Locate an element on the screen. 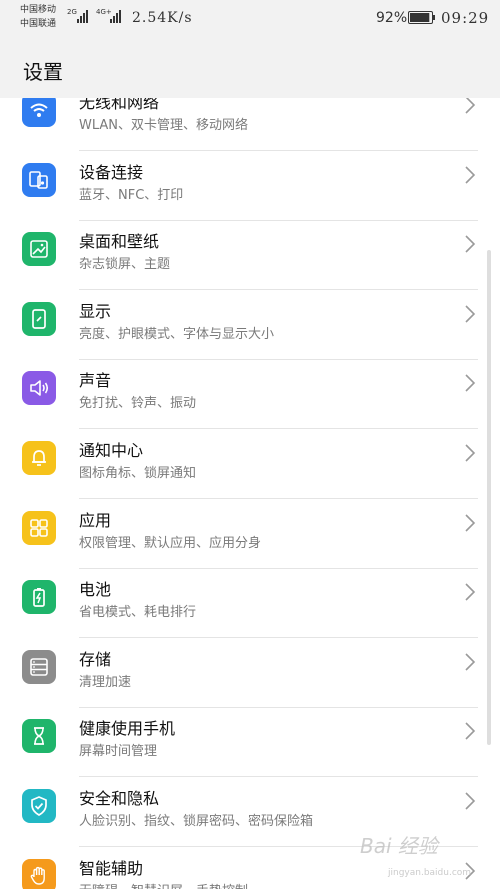 The height and width of the screenshot is (889, 500). settings-item-subtitle: 图标角标、锁屏通知 is located at coordinates (138, 473).